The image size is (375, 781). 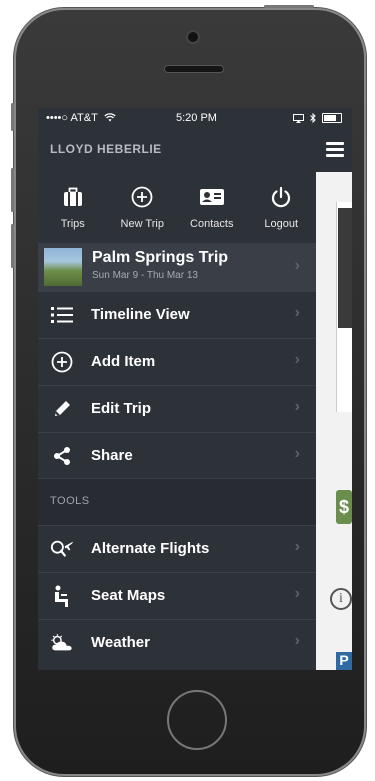 What do you see at coordinates (317, 118) in the screenshot?
I see `status-right` at bounding box center [317, 118].